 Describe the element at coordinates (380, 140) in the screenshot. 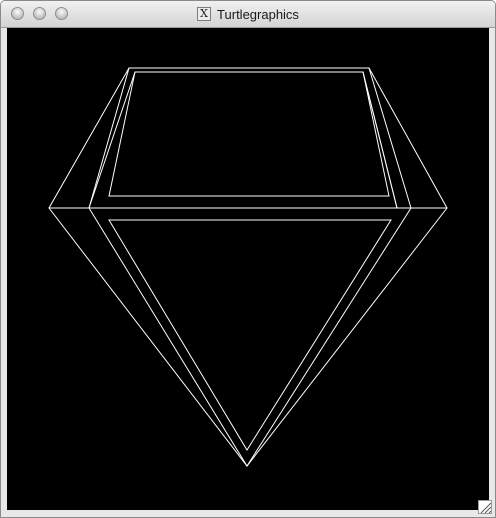

I see `right-inner-facet` at that location.